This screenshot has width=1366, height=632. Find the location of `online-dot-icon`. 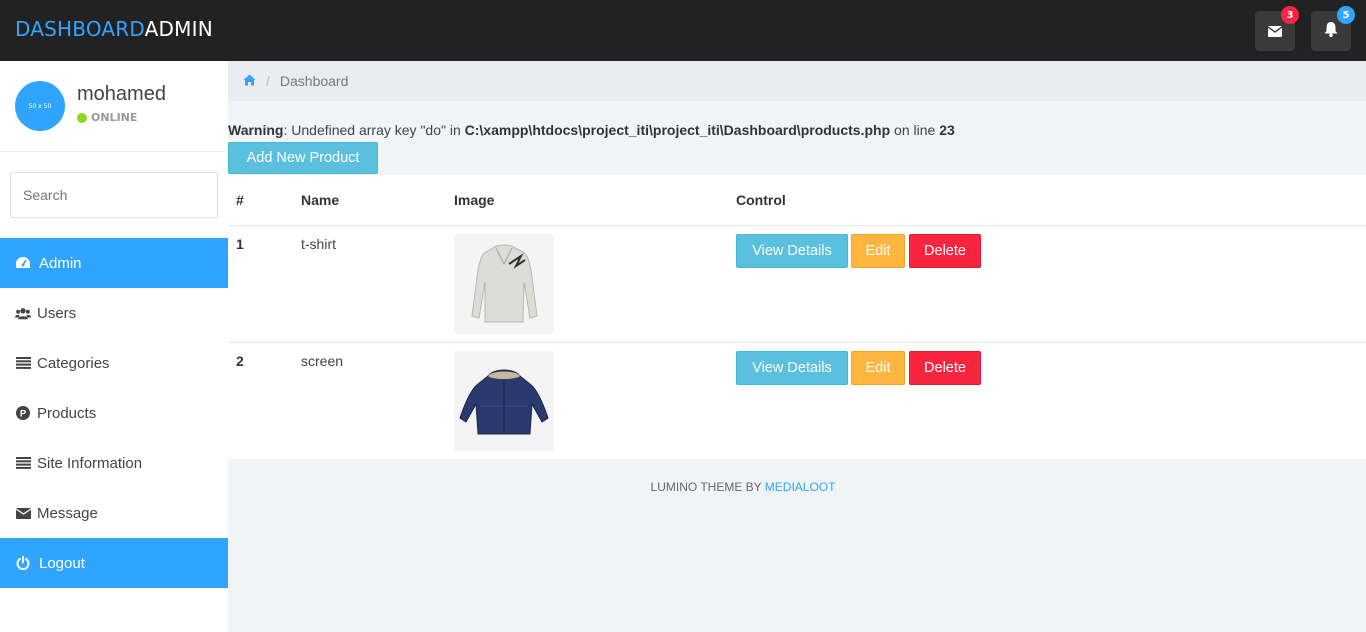

online-dot-icon is located at coordinates (82, 117).